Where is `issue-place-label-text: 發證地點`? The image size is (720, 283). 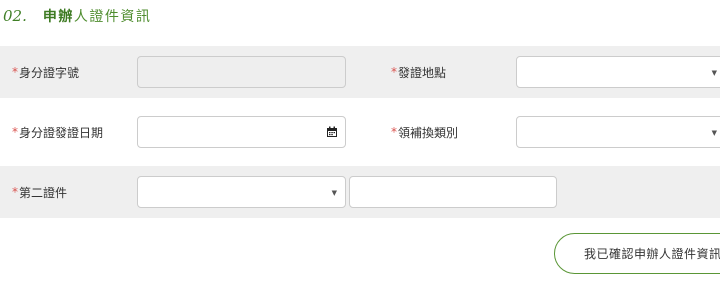
issue-place-label-text: 發證地點 is located at coordinates (422, 72).